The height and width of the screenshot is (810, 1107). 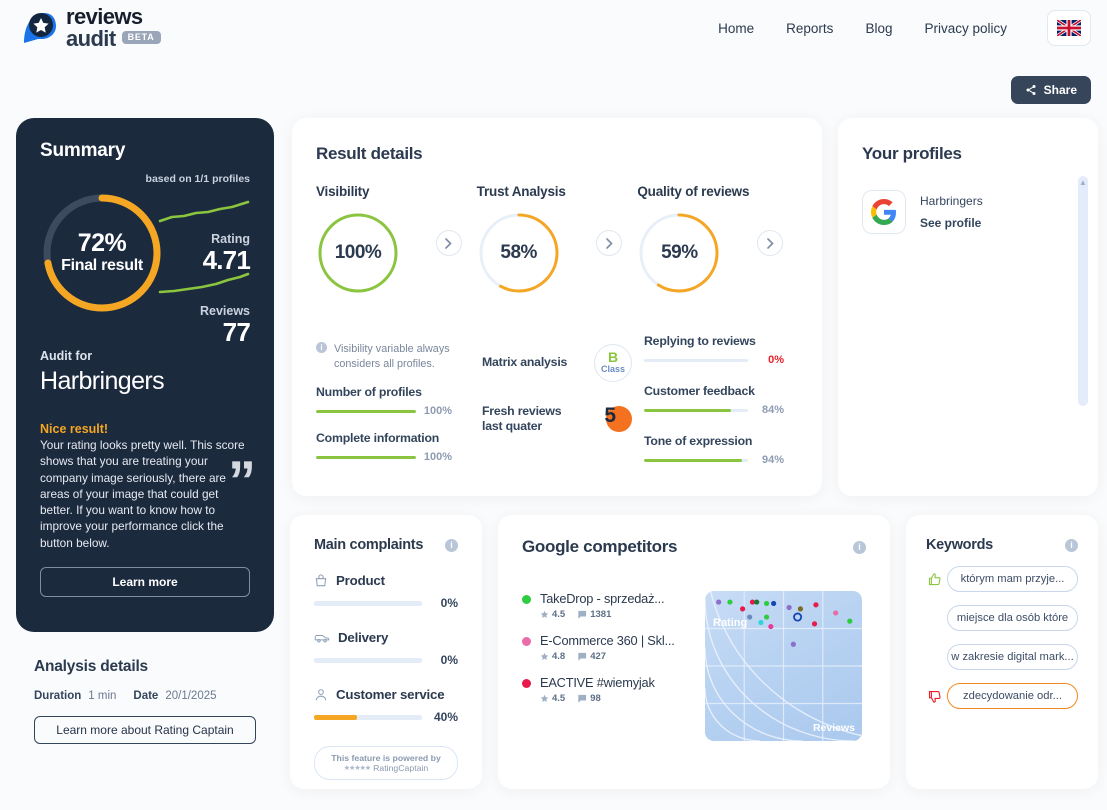 What do you see at coordinates (696, 460) in the screenshot?
I see `bar-tone-track` at bounding box center [696, 460].